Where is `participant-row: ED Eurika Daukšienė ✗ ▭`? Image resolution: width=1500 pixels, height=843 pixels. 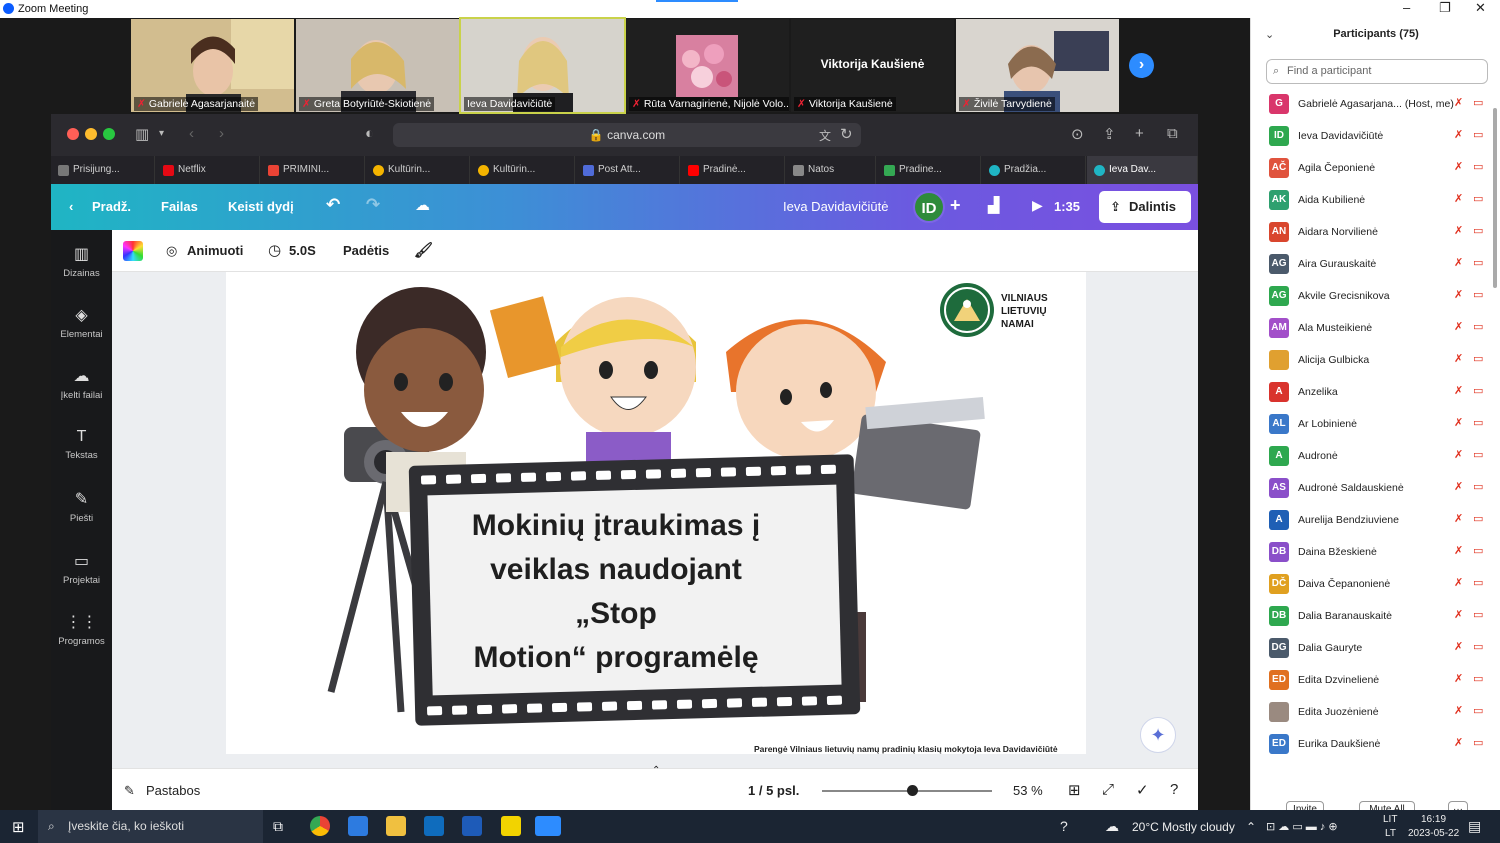
participant-row: ED Eurika Daukšienė ✗ ▭ is located at coordinates (1373, 744).